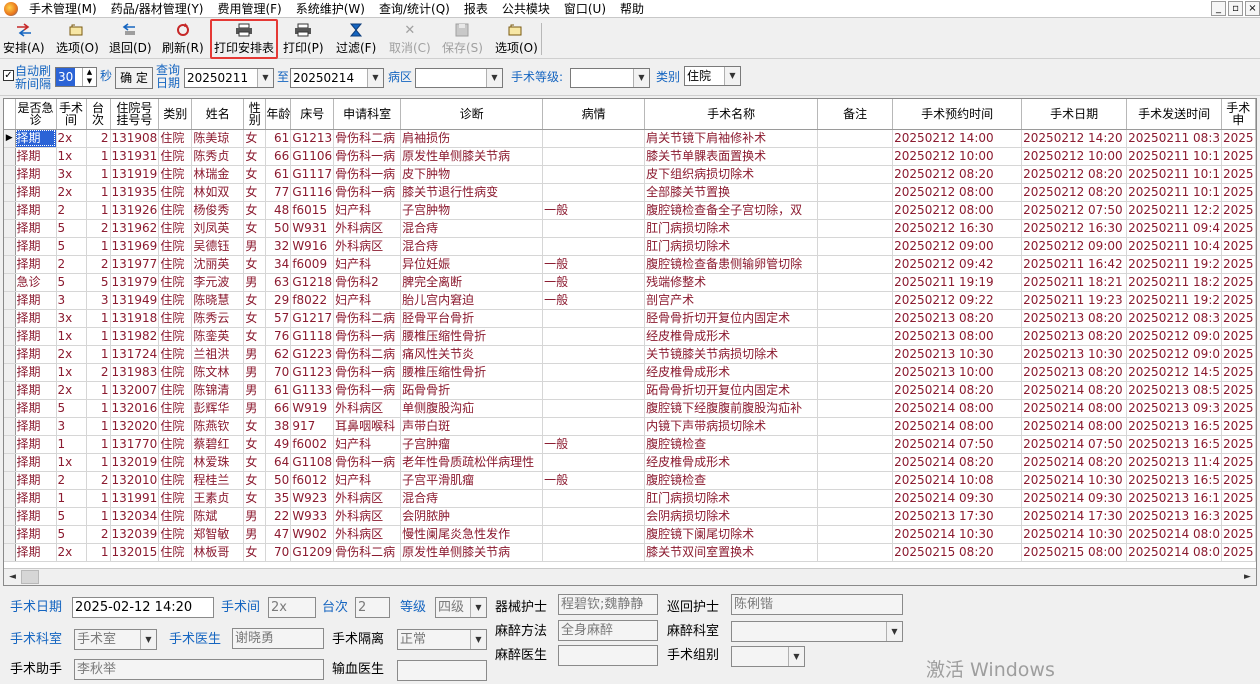 This screenshot has height=684, width=1260. Describe the element at coordinates (135, 156) in the screenshot. I see `cell-admission-no: 131931` at that location.